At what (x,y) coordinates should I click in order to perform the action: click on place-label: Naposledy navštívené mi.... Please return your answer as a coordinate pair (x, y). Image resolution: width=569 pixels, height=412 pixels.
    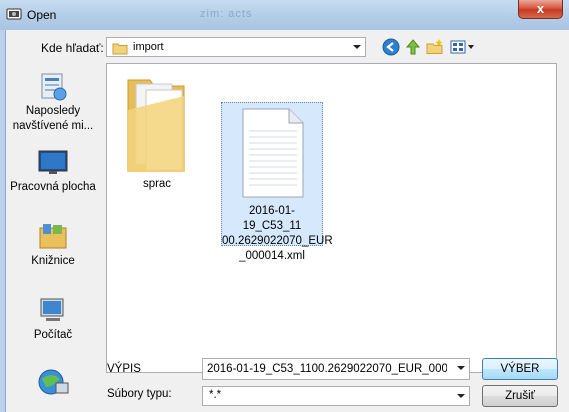
    Looking at the image, I should click on (53, 118).